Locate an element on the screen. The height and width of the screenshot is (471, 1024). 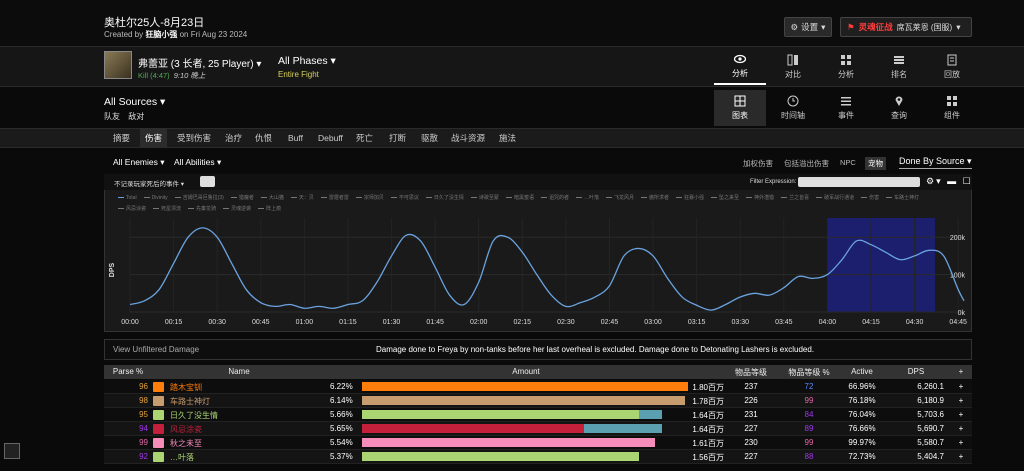
legend-item: 暗黑蜜语 is located at coordinates (519, 198).